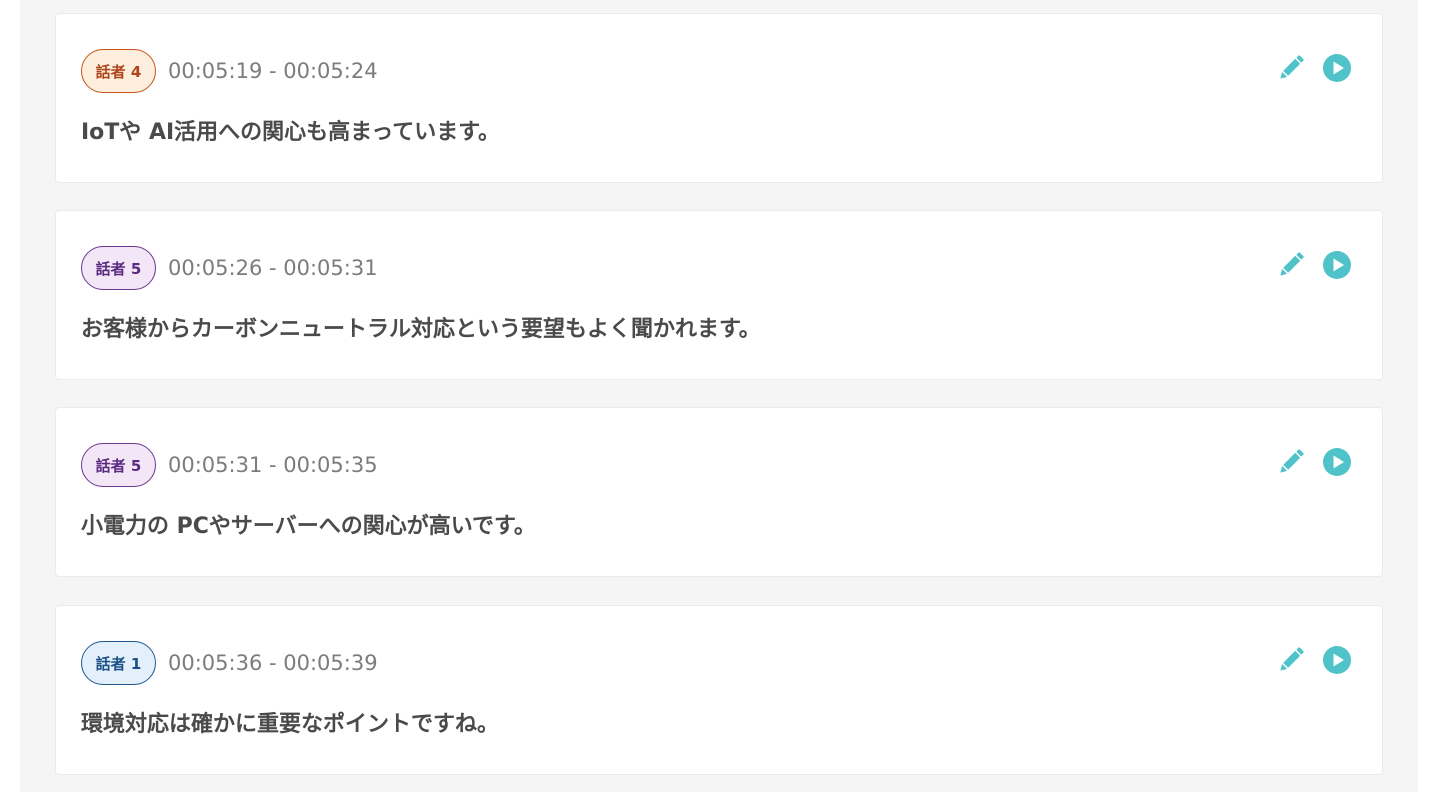 Image resolution: width=1440 pixels, height=792 pixels. Describe the element at coordinates (273, 268) in the screenshot. I see `segment-time-range: 00:05:26 - 00:05:31` at that location.